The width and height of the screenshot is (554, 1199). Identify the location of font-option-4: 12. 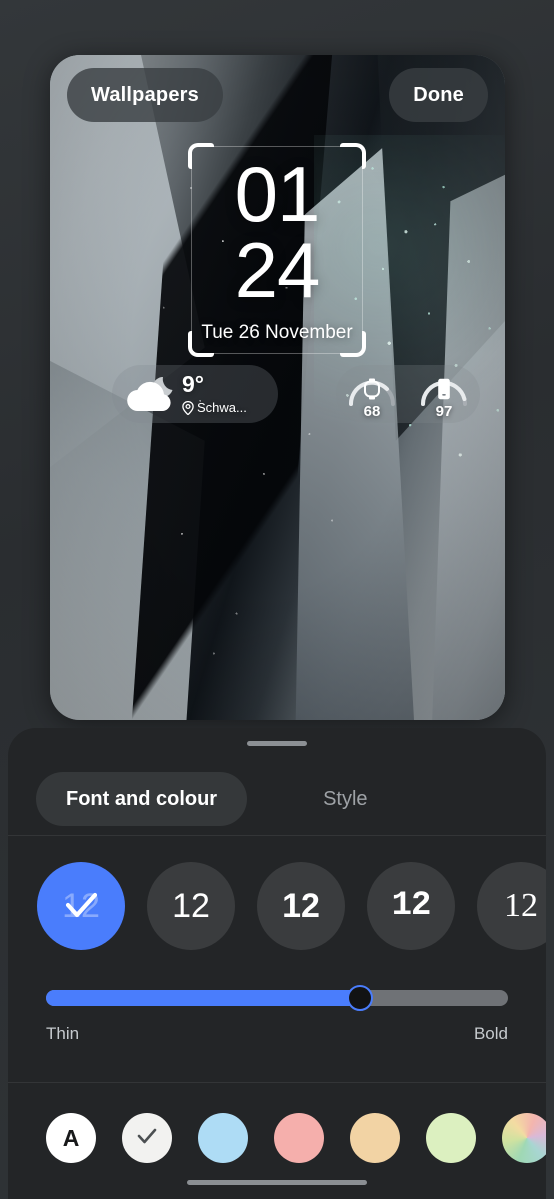
(411, 906).